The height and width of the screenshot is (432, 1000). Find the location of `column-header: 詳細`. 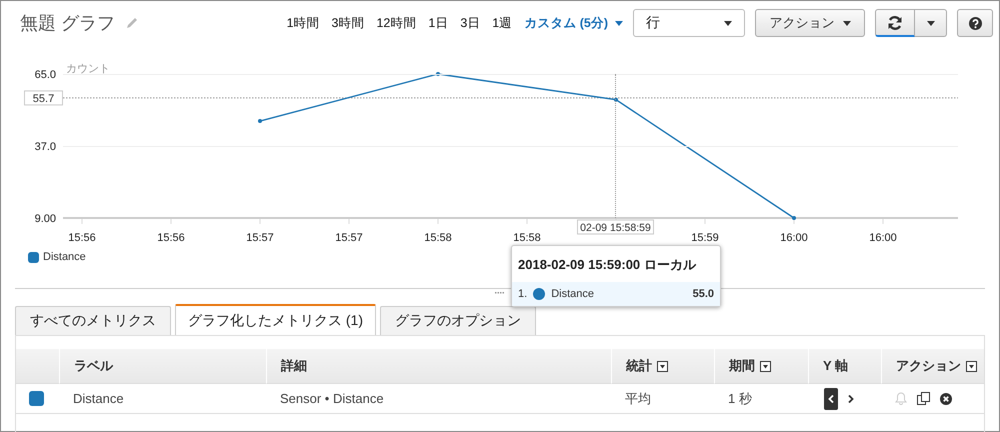

column-header: 詳細 is located at coordinates (438, 366).